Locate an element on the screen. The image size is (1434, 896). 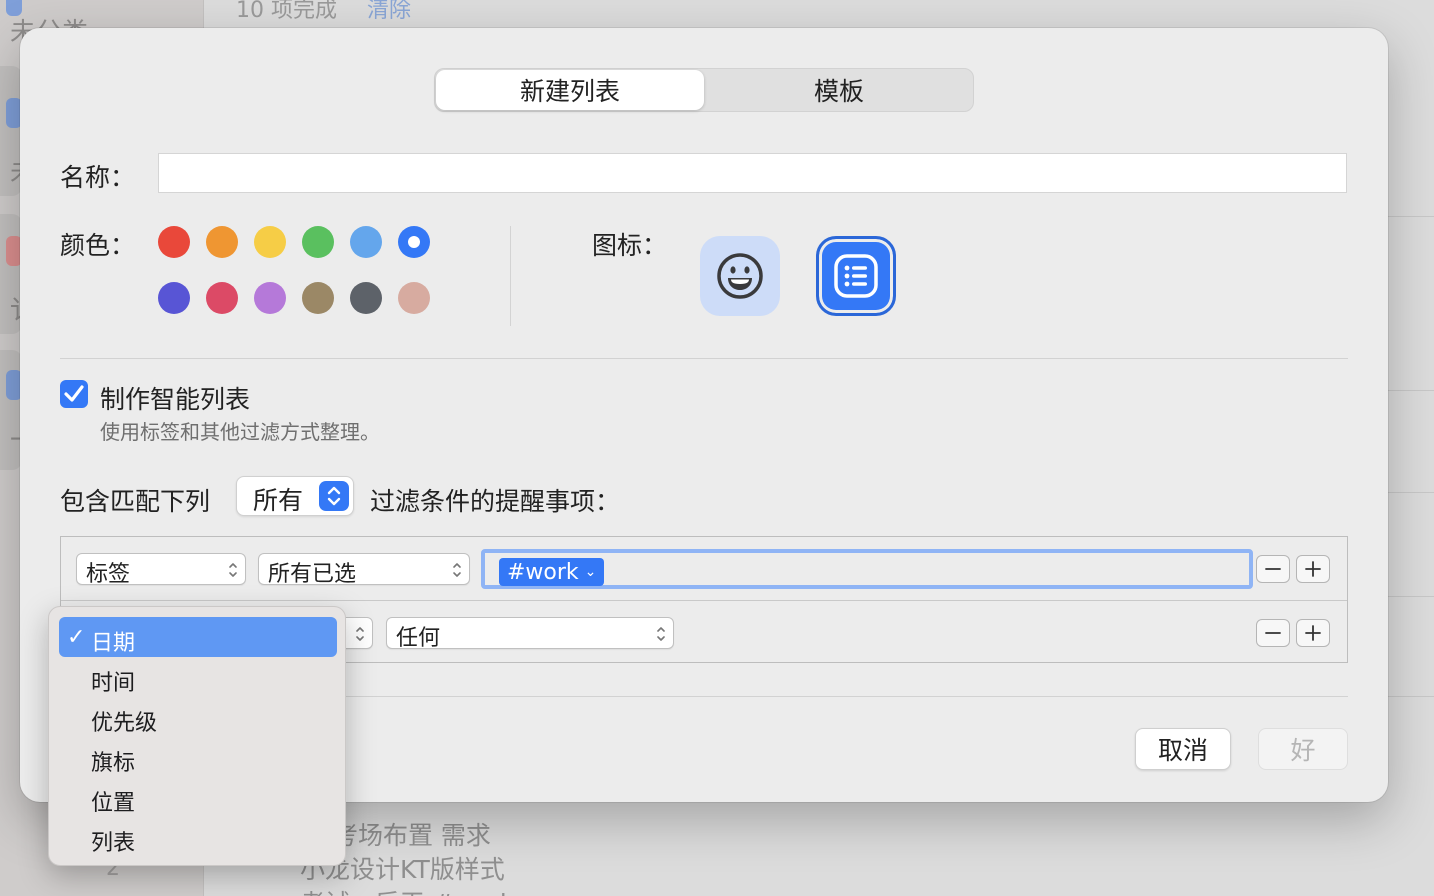
menu-item-list: 列表 is located at coordinates (198, 837).